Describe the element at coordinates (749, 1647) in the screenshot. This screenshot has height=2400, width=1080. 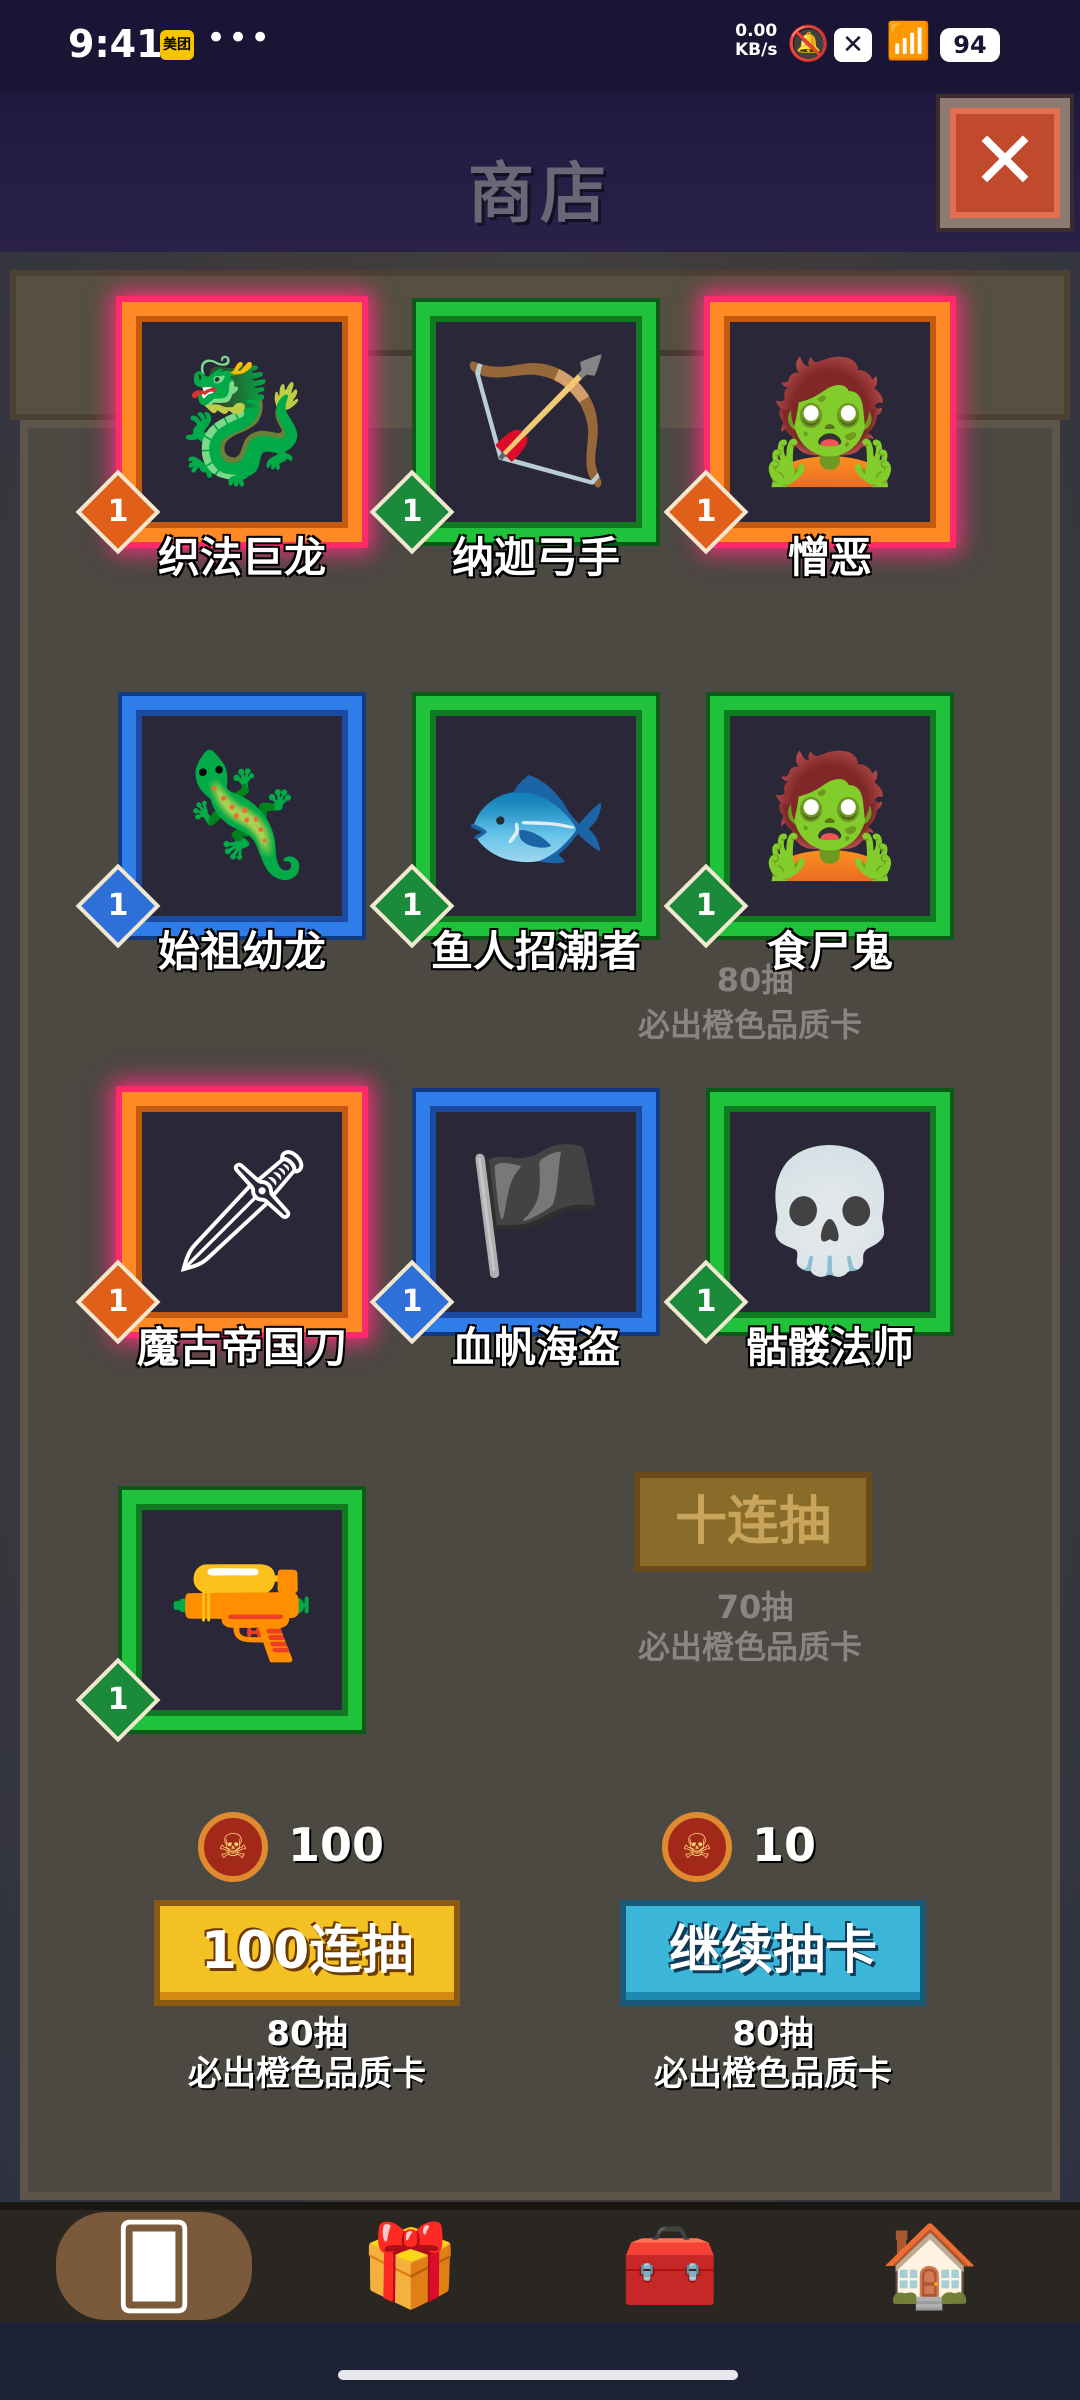
I see `guarantee-70-text: 必出橙色品质卡` at that location.